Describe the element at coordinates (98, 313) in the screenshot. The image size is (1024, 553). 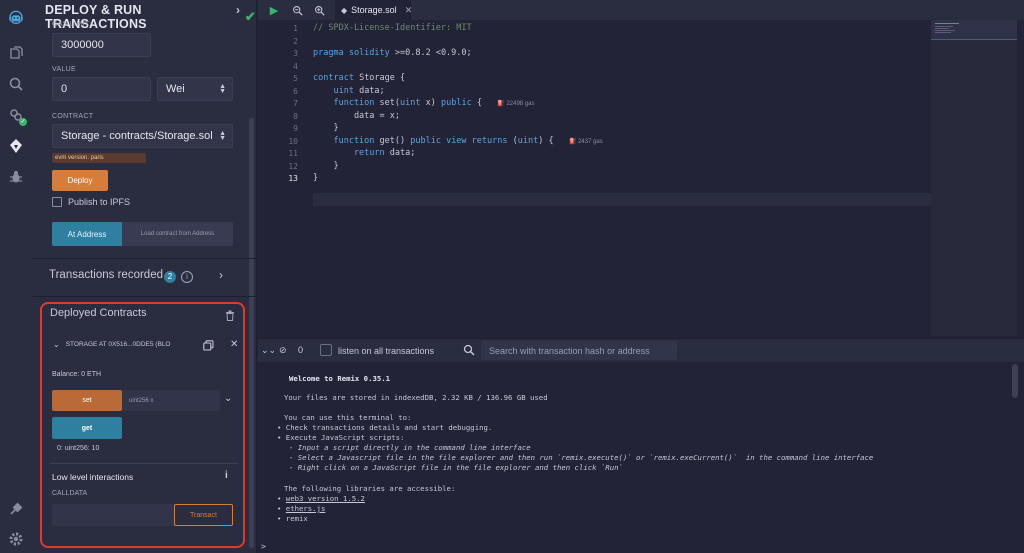
I see `deployed-contracts-title: Deployed Contracts` at that location.